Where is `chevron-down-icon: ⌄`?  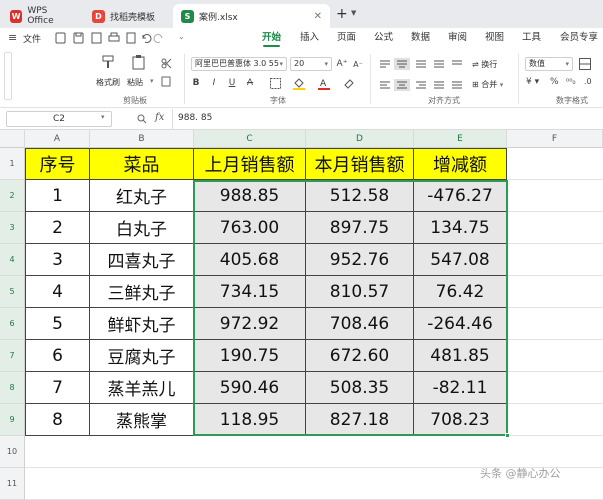
chevron-down-icon: ⌄ is located at coordinates (181, 36).